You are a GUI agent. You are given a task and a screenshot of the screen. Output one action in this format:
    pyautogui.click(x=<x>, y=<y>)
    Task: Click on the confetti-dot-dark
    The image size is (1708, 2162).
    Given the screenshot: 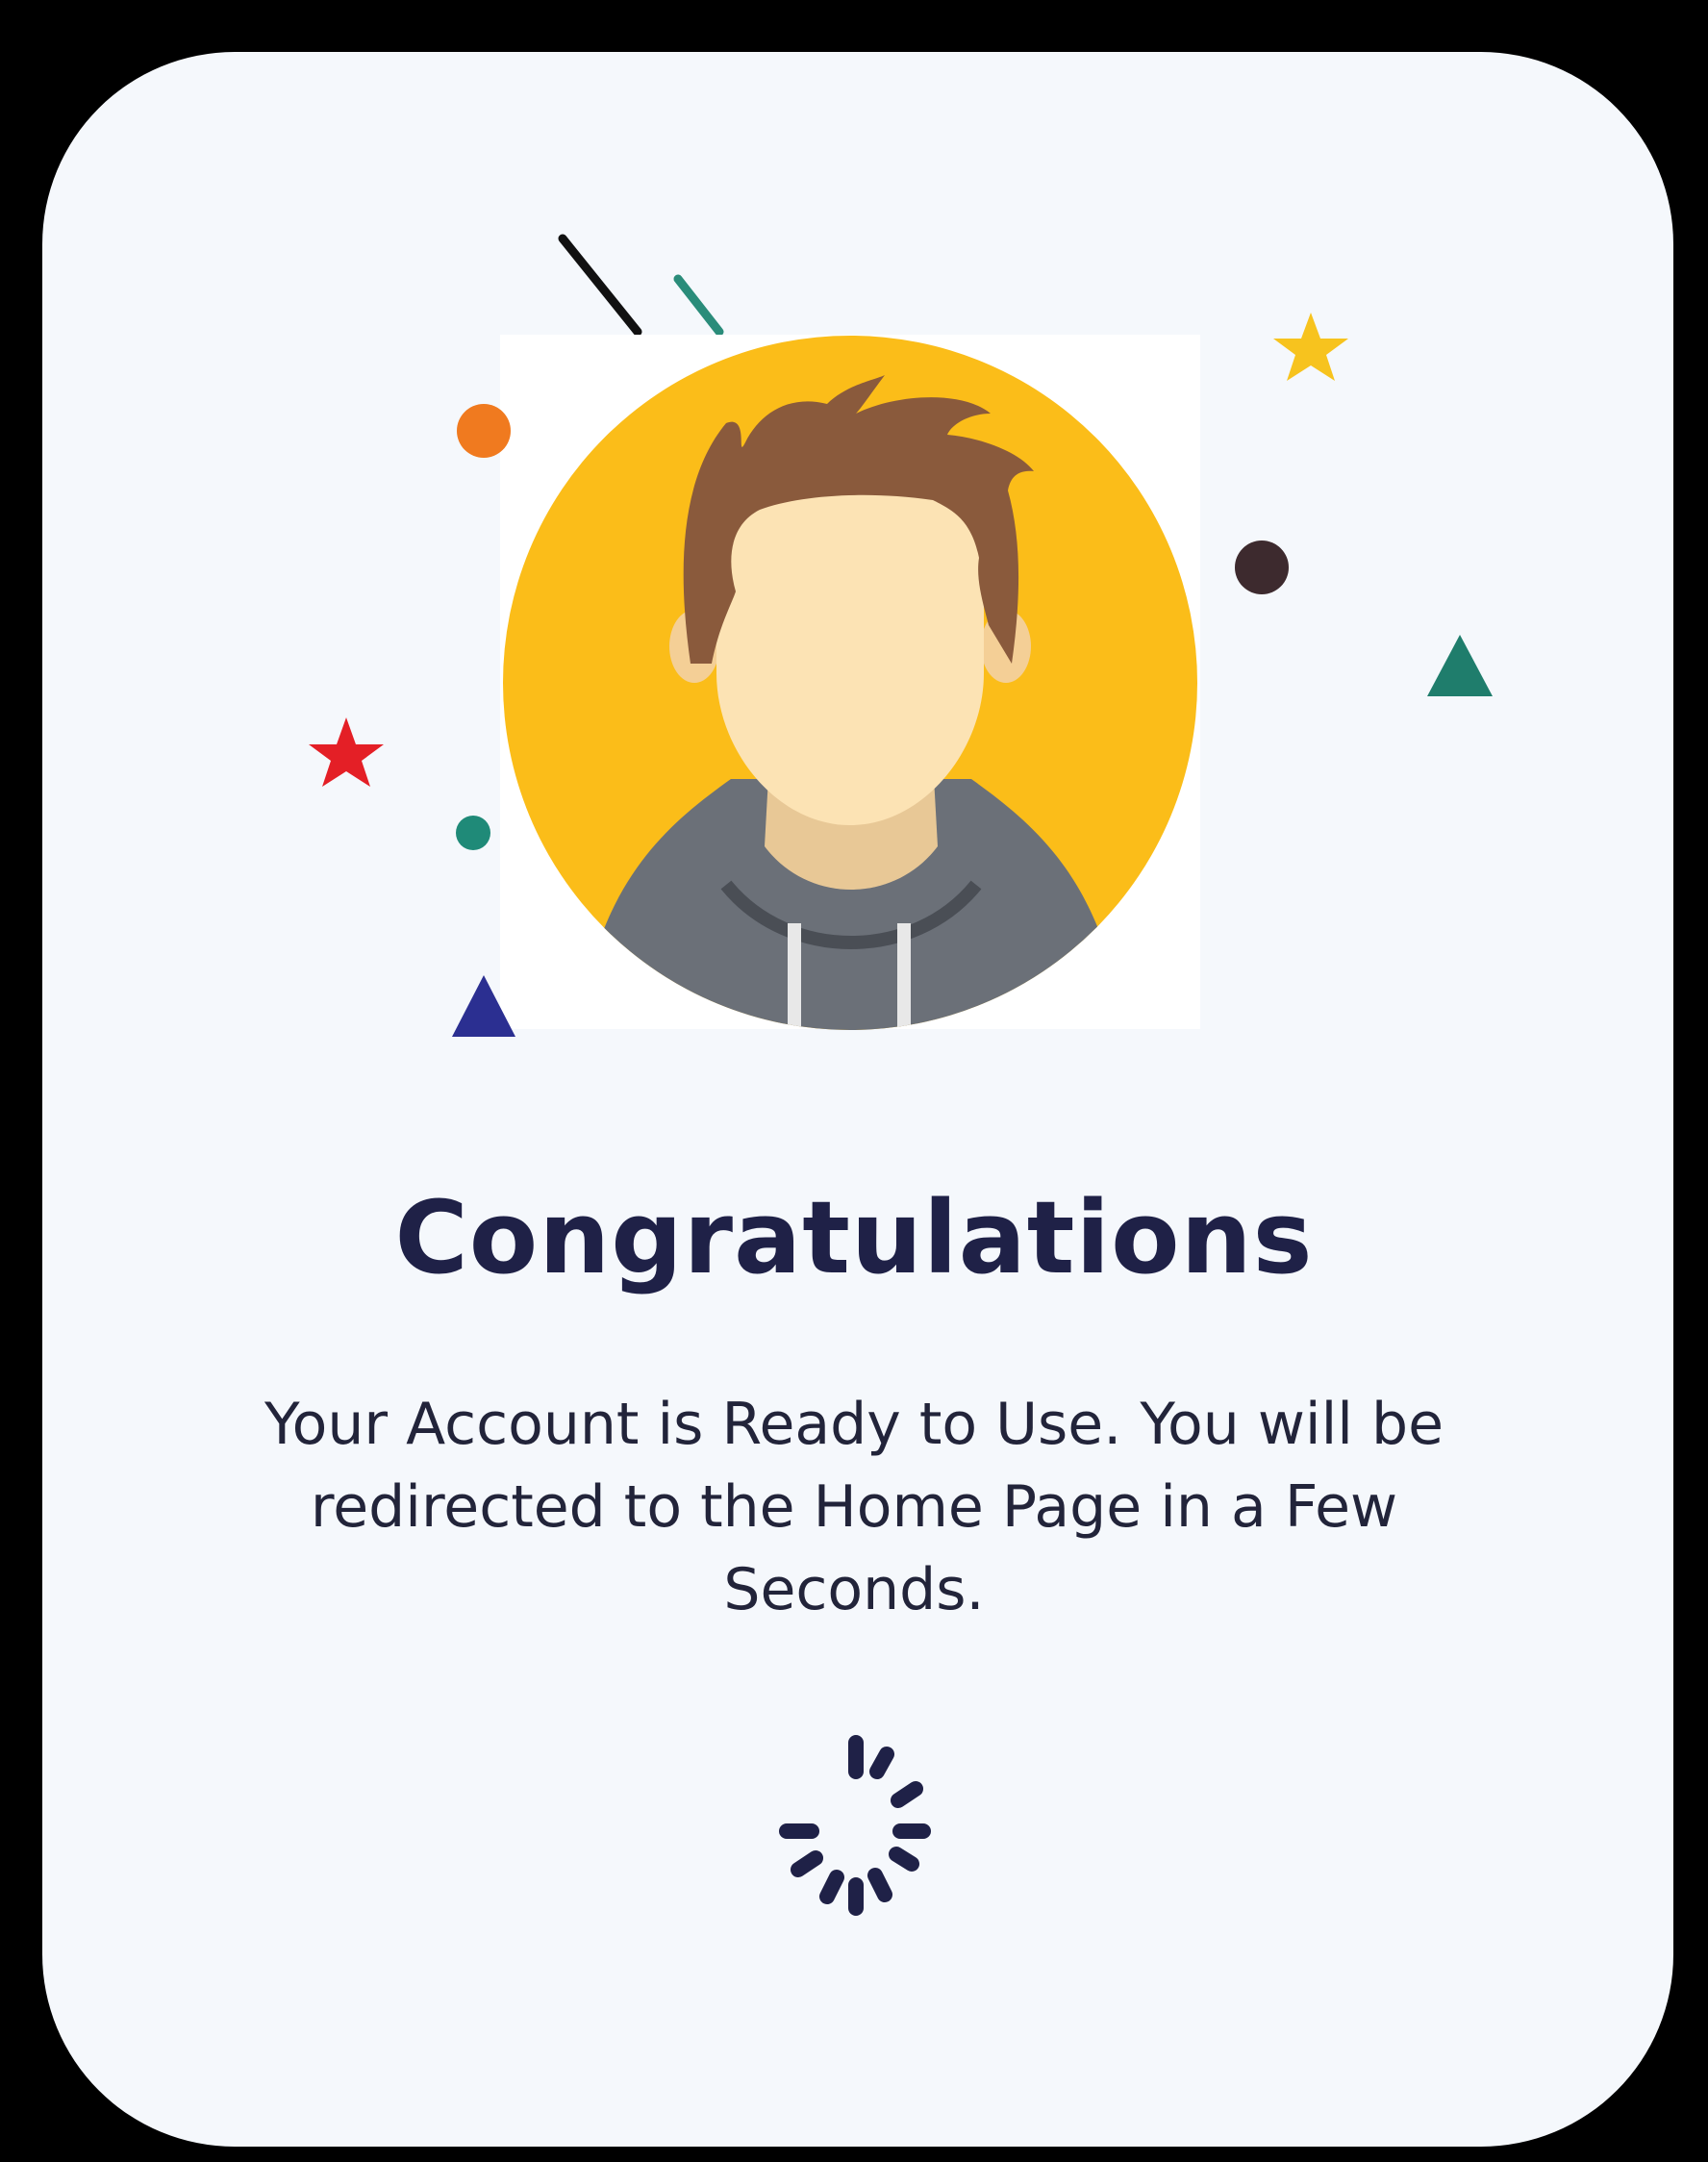 What is the action you would take?
    pyautogui.click(x=1262, y=567)
    